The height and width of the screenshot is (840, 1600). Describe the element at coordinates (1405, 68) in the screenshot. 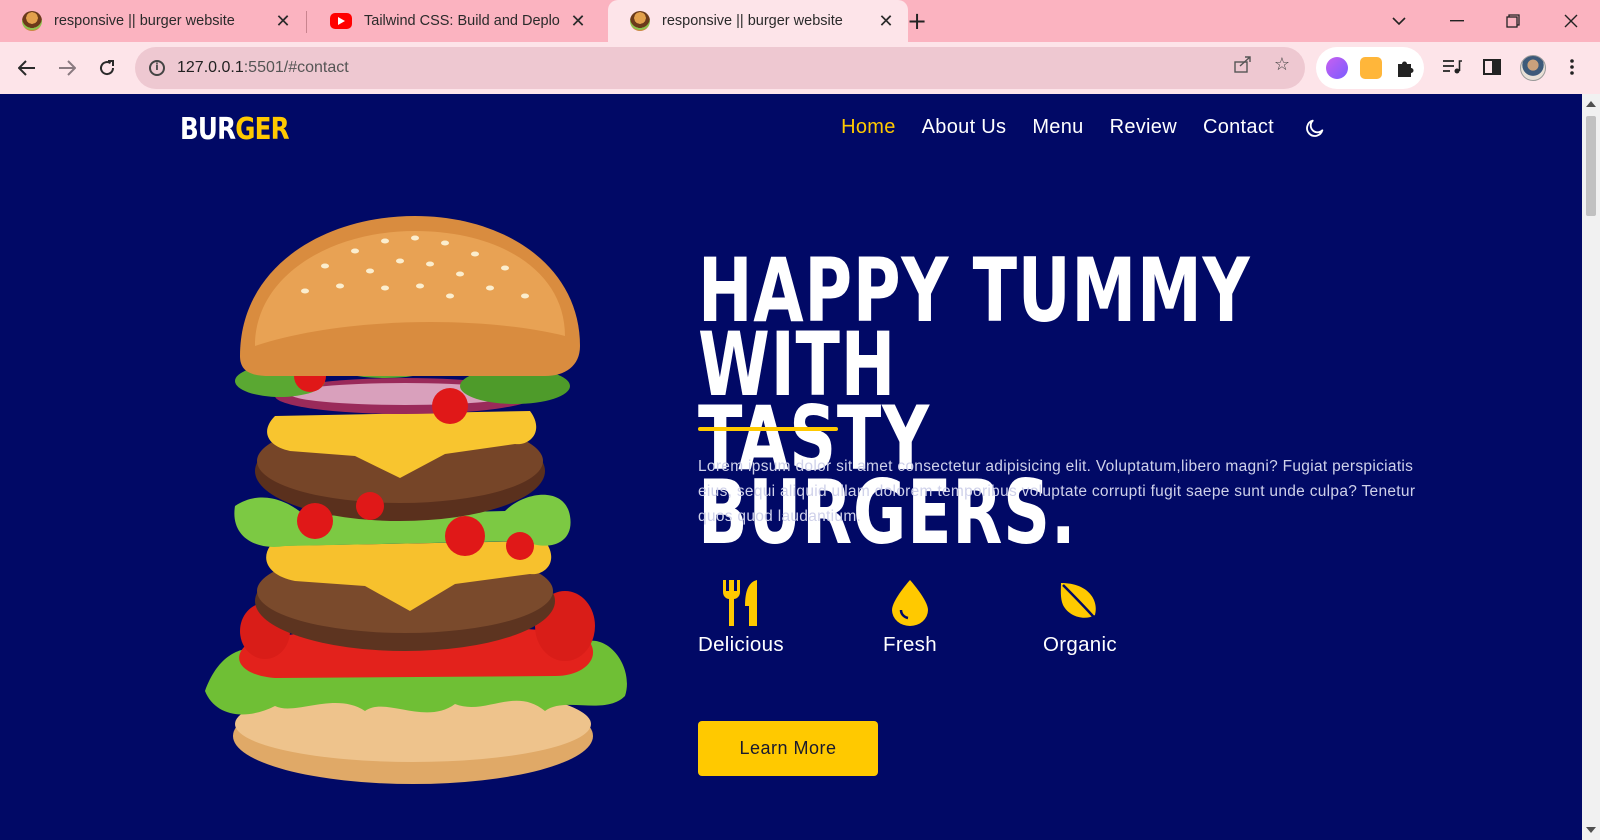

I see `puzzle-extensions-icon` at that location.